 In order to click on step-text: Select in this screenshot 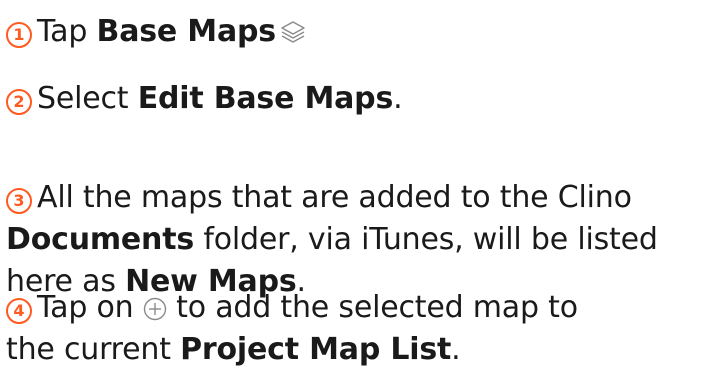, I will do `click(87, 98)`.